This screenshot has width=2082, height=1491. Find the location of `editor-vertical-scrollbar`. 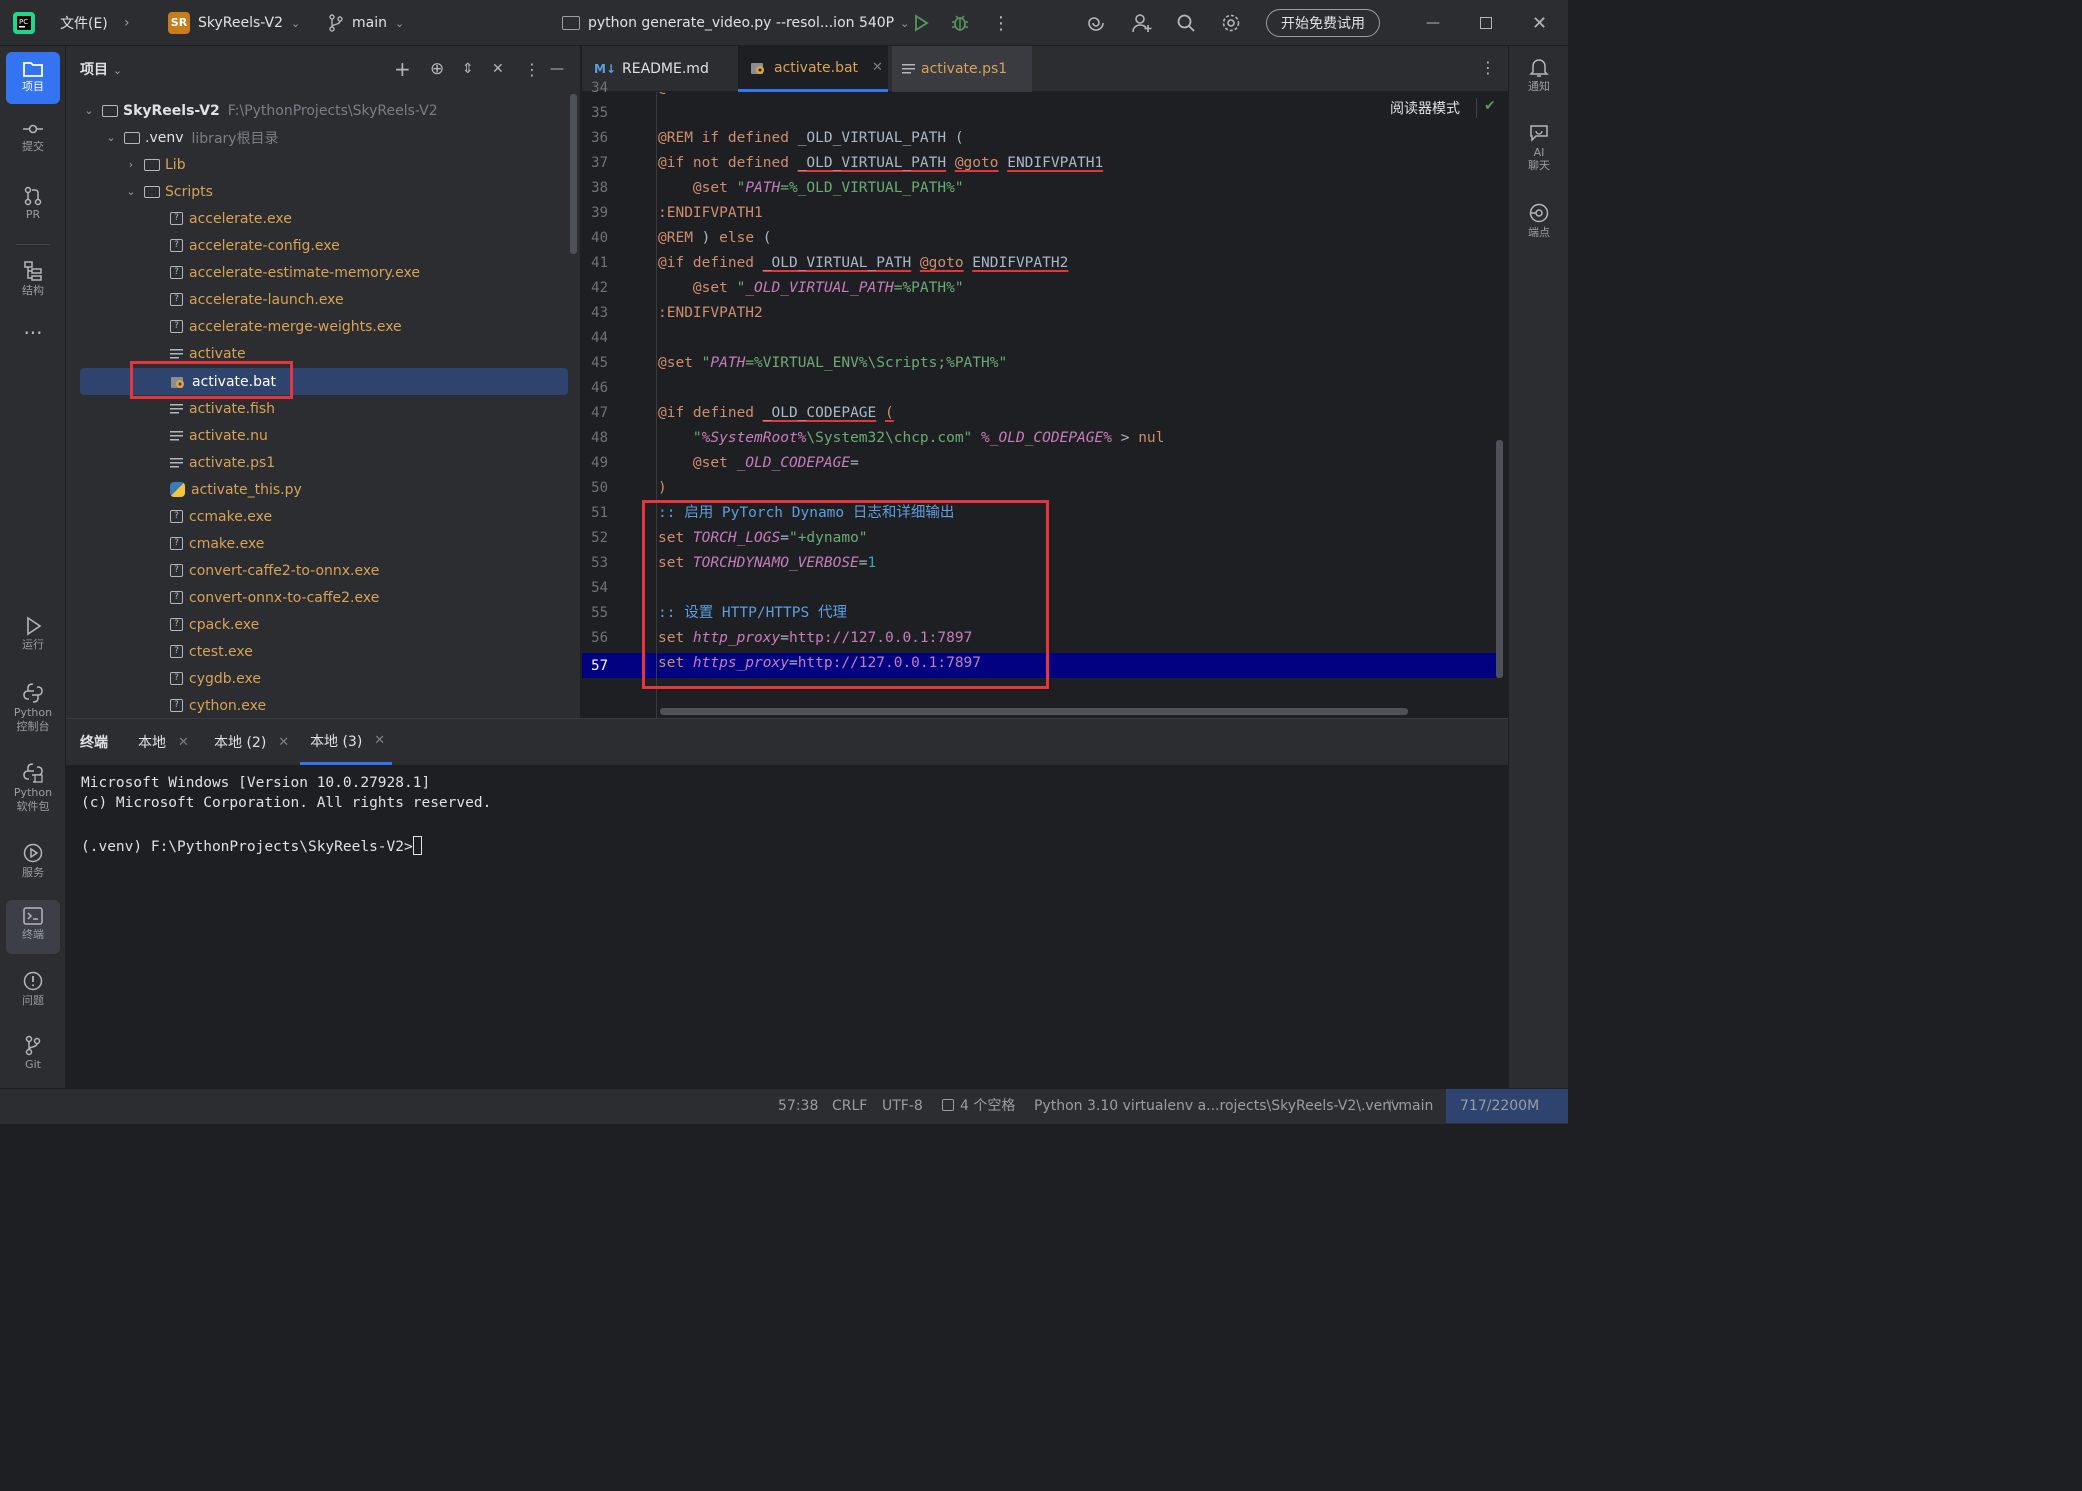

editor-vertical-scrollbar is located at coordinates (1499, 559).